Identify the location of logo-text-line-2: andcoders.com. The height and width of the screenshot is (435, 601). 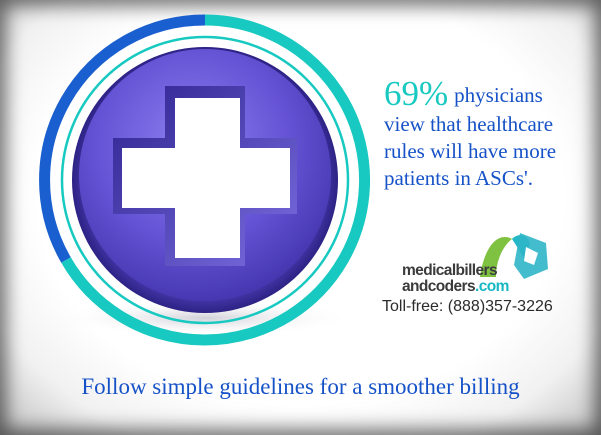
(455, 287).